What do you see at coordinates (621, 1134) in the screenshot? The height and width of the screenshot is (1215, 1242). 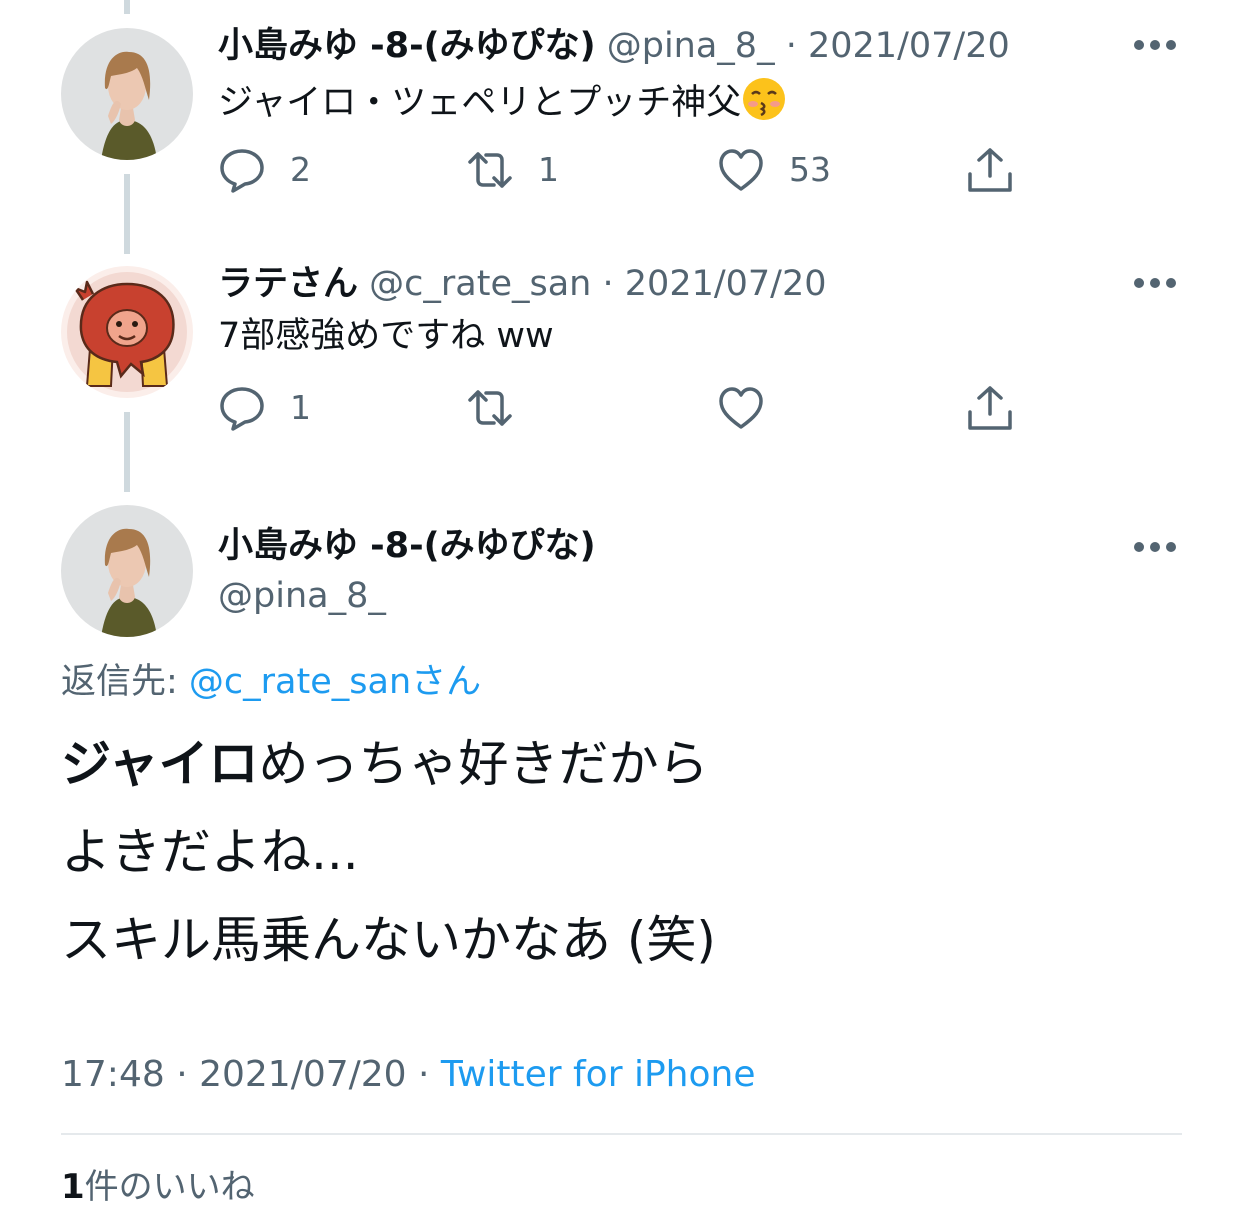 I see `divider` at bounding box center [621, 1134].